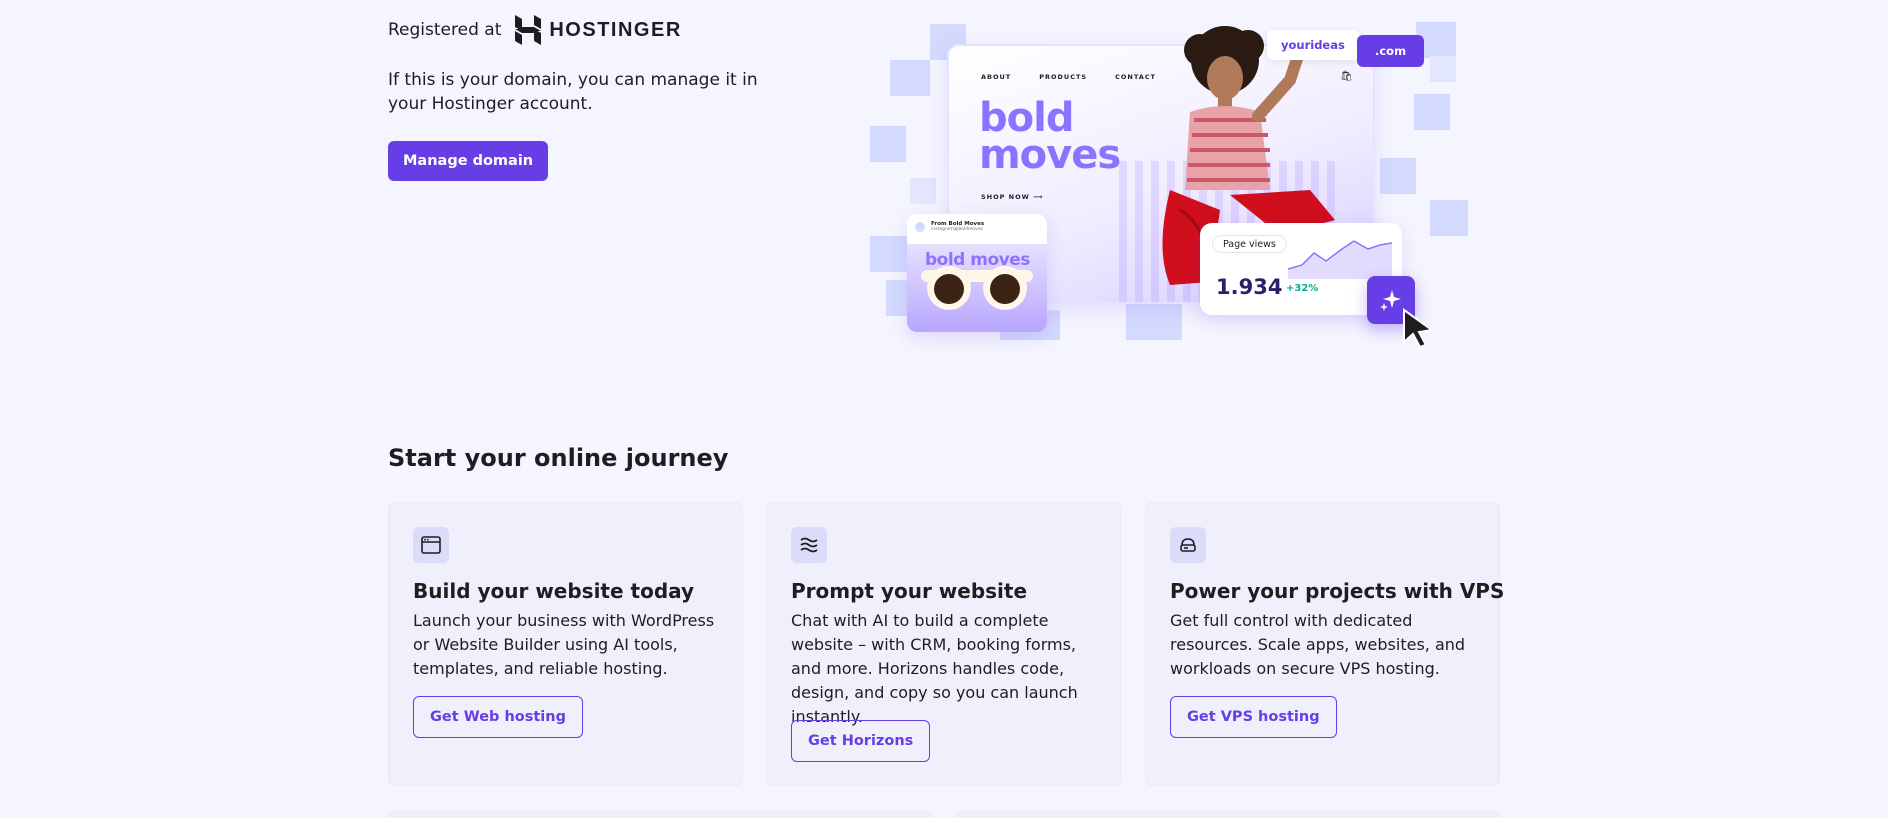 This screenshot has height=818, width=1888. What do you see at coordinates (861, 741) in the screenshot?
I see `get-horizons-button: Get Horizons` at bounding box center [861, 741].